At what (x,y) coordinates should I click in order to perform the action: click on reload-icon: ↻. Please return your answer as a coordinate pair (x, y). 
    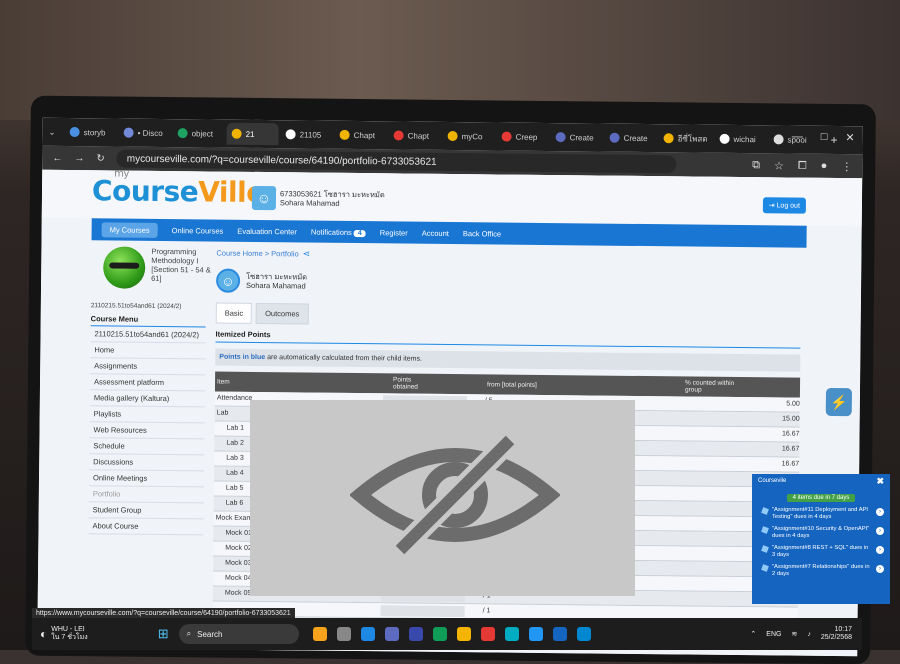
    Looking at the image, I should click on (100, 158).